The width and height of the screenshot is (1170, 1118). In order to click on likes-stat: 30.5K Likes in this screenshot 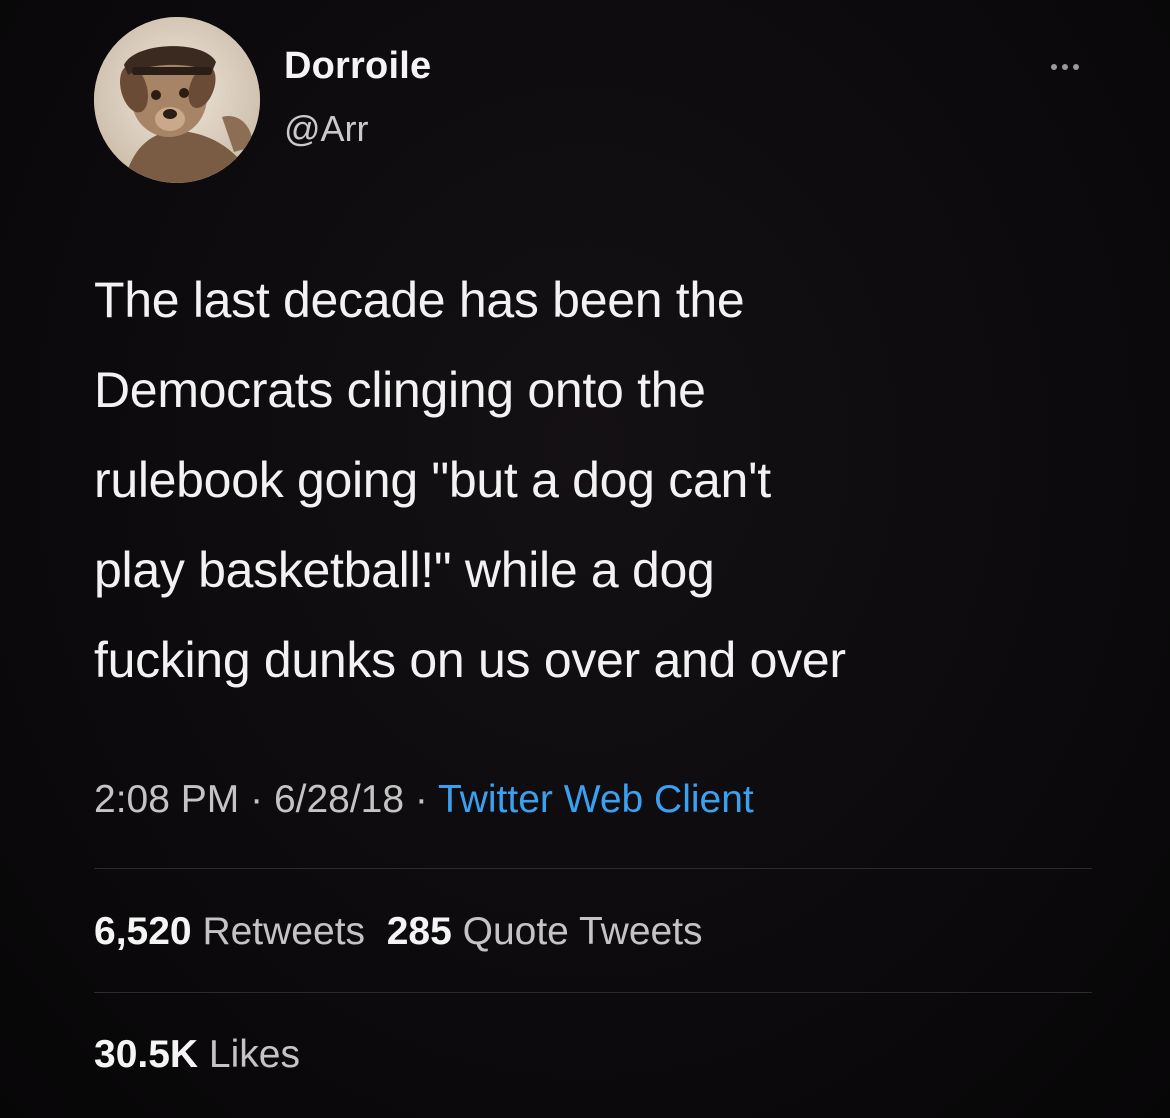, I will do `click(197, 1055)`.